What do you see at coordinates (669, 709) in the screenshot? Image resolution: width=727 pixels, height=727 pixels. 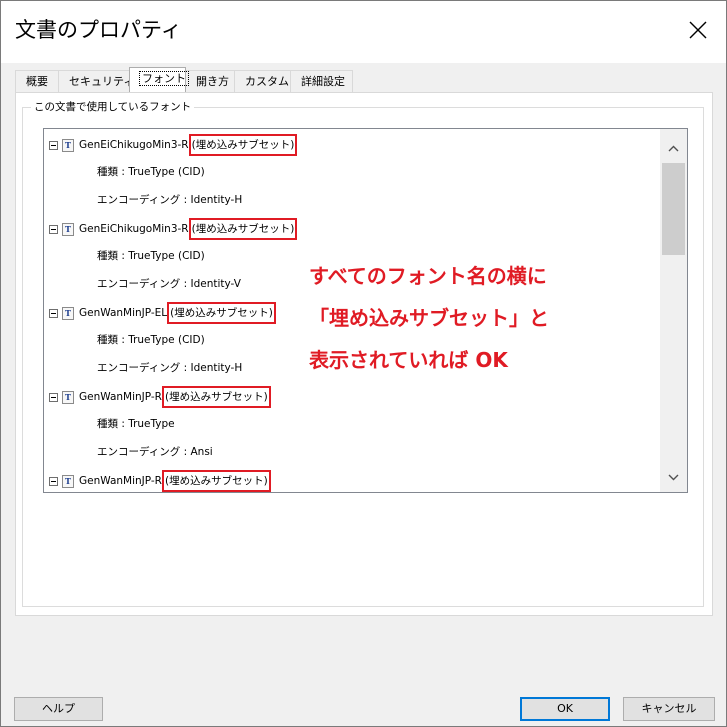 I see `cancel-button: キャンセル` at bounding box center [669, 709].